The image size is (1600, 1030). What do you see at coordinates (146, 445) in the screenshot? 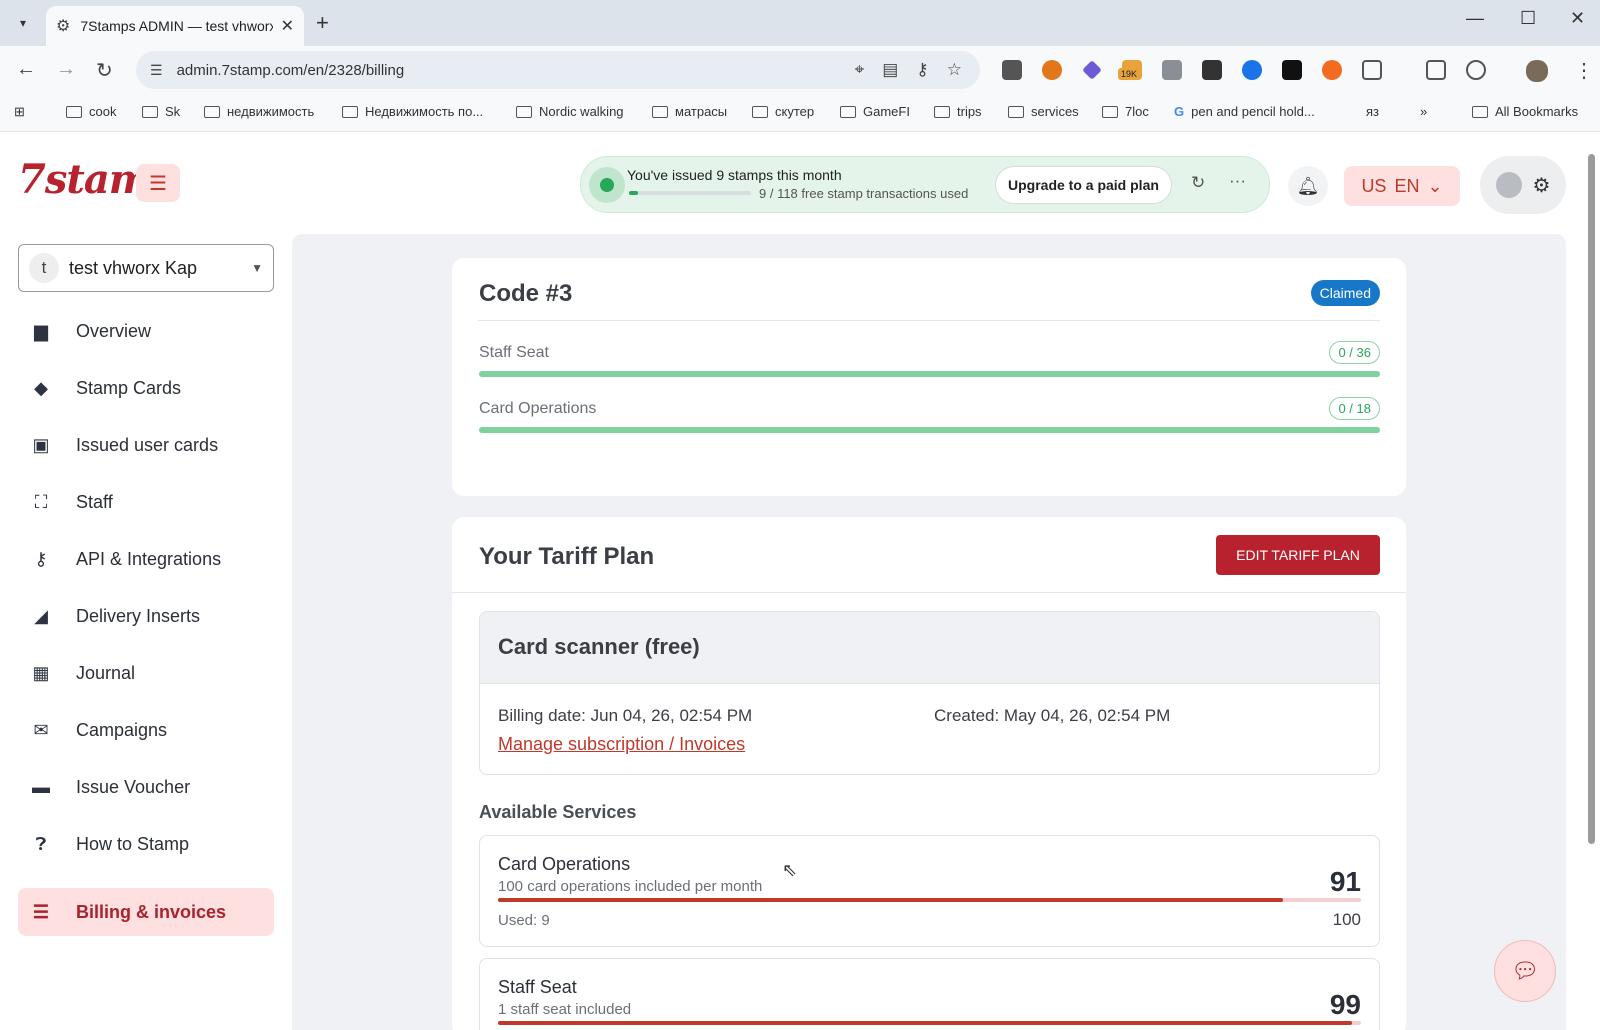
I see `sidebar-item-issued-user-cards: ▣ Issued user cards` at bounding box center [146, 445].